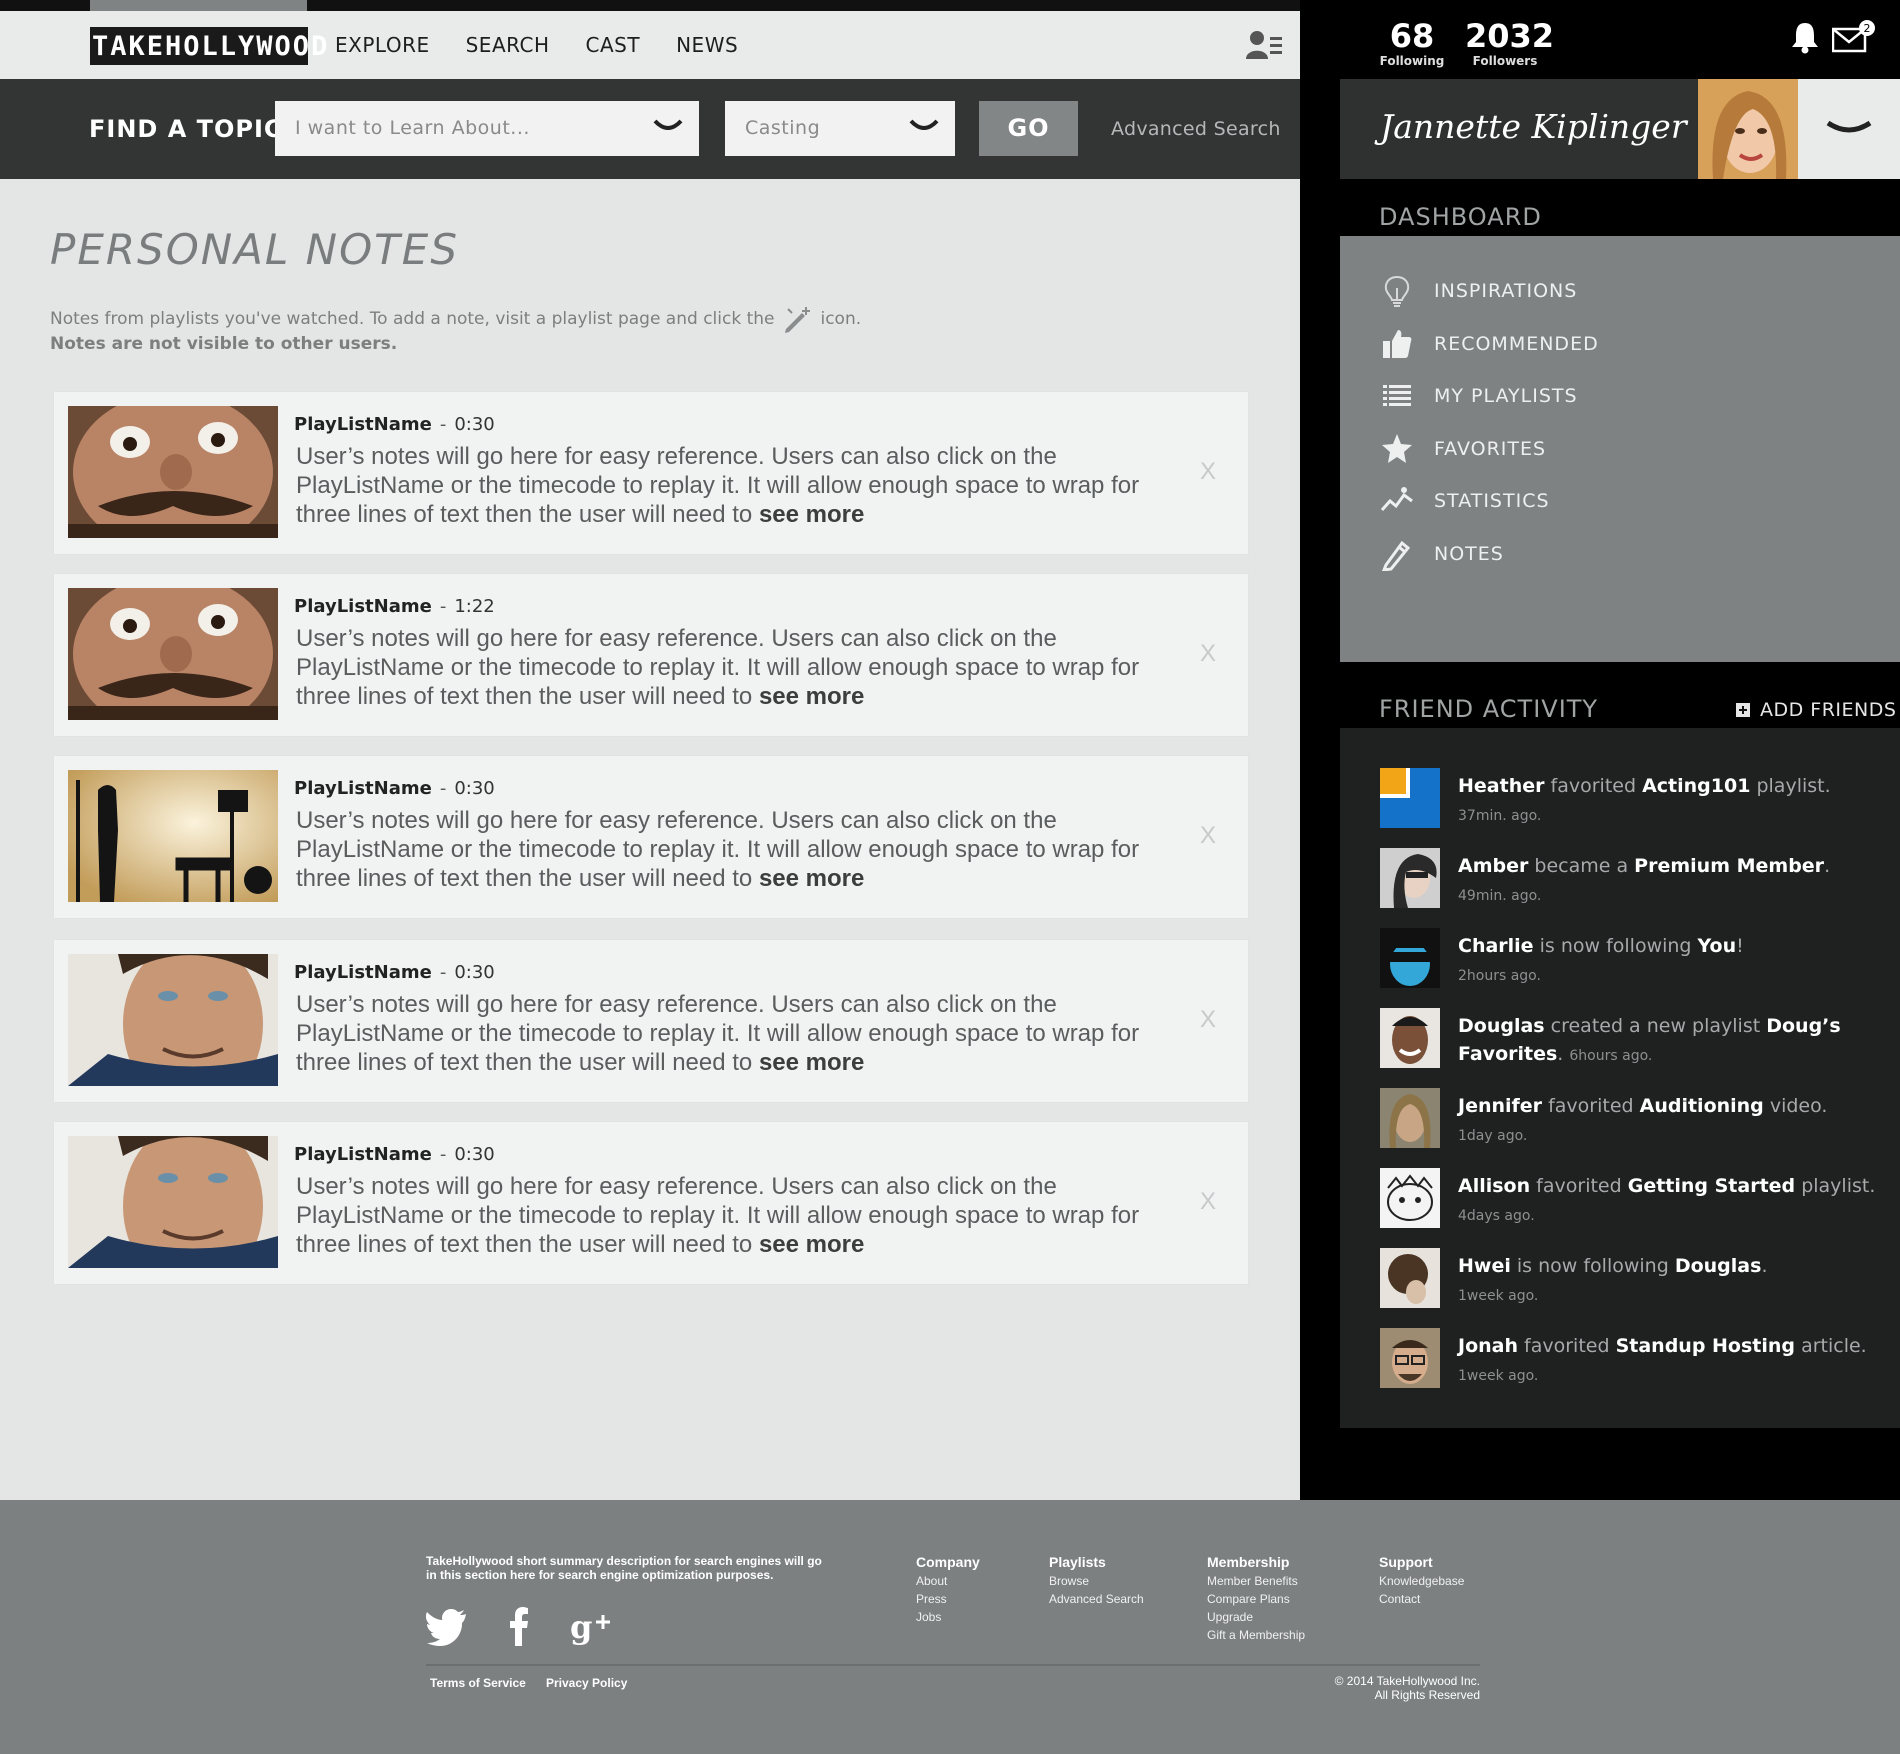 This screenshot has width=1900, height=1754. Describe the element at coordinates (1264, 45) in the screenshot. I see `user-menu-icon` at that location.